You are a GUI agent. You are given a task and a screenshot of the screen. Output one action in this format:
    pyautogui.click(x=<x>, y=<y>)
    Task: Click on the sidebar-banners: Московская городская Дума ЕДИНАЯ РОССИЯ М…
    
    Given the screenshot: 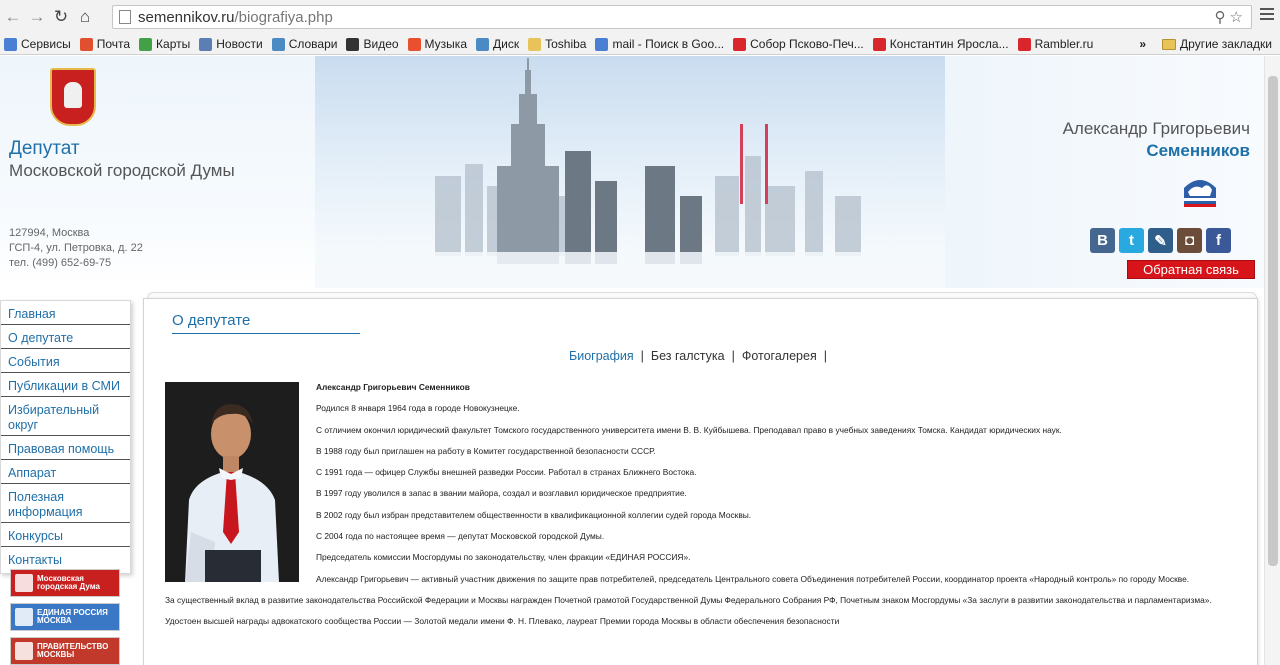 What is the action you would take?
    pyautogui.click(x=65, y=617)
    